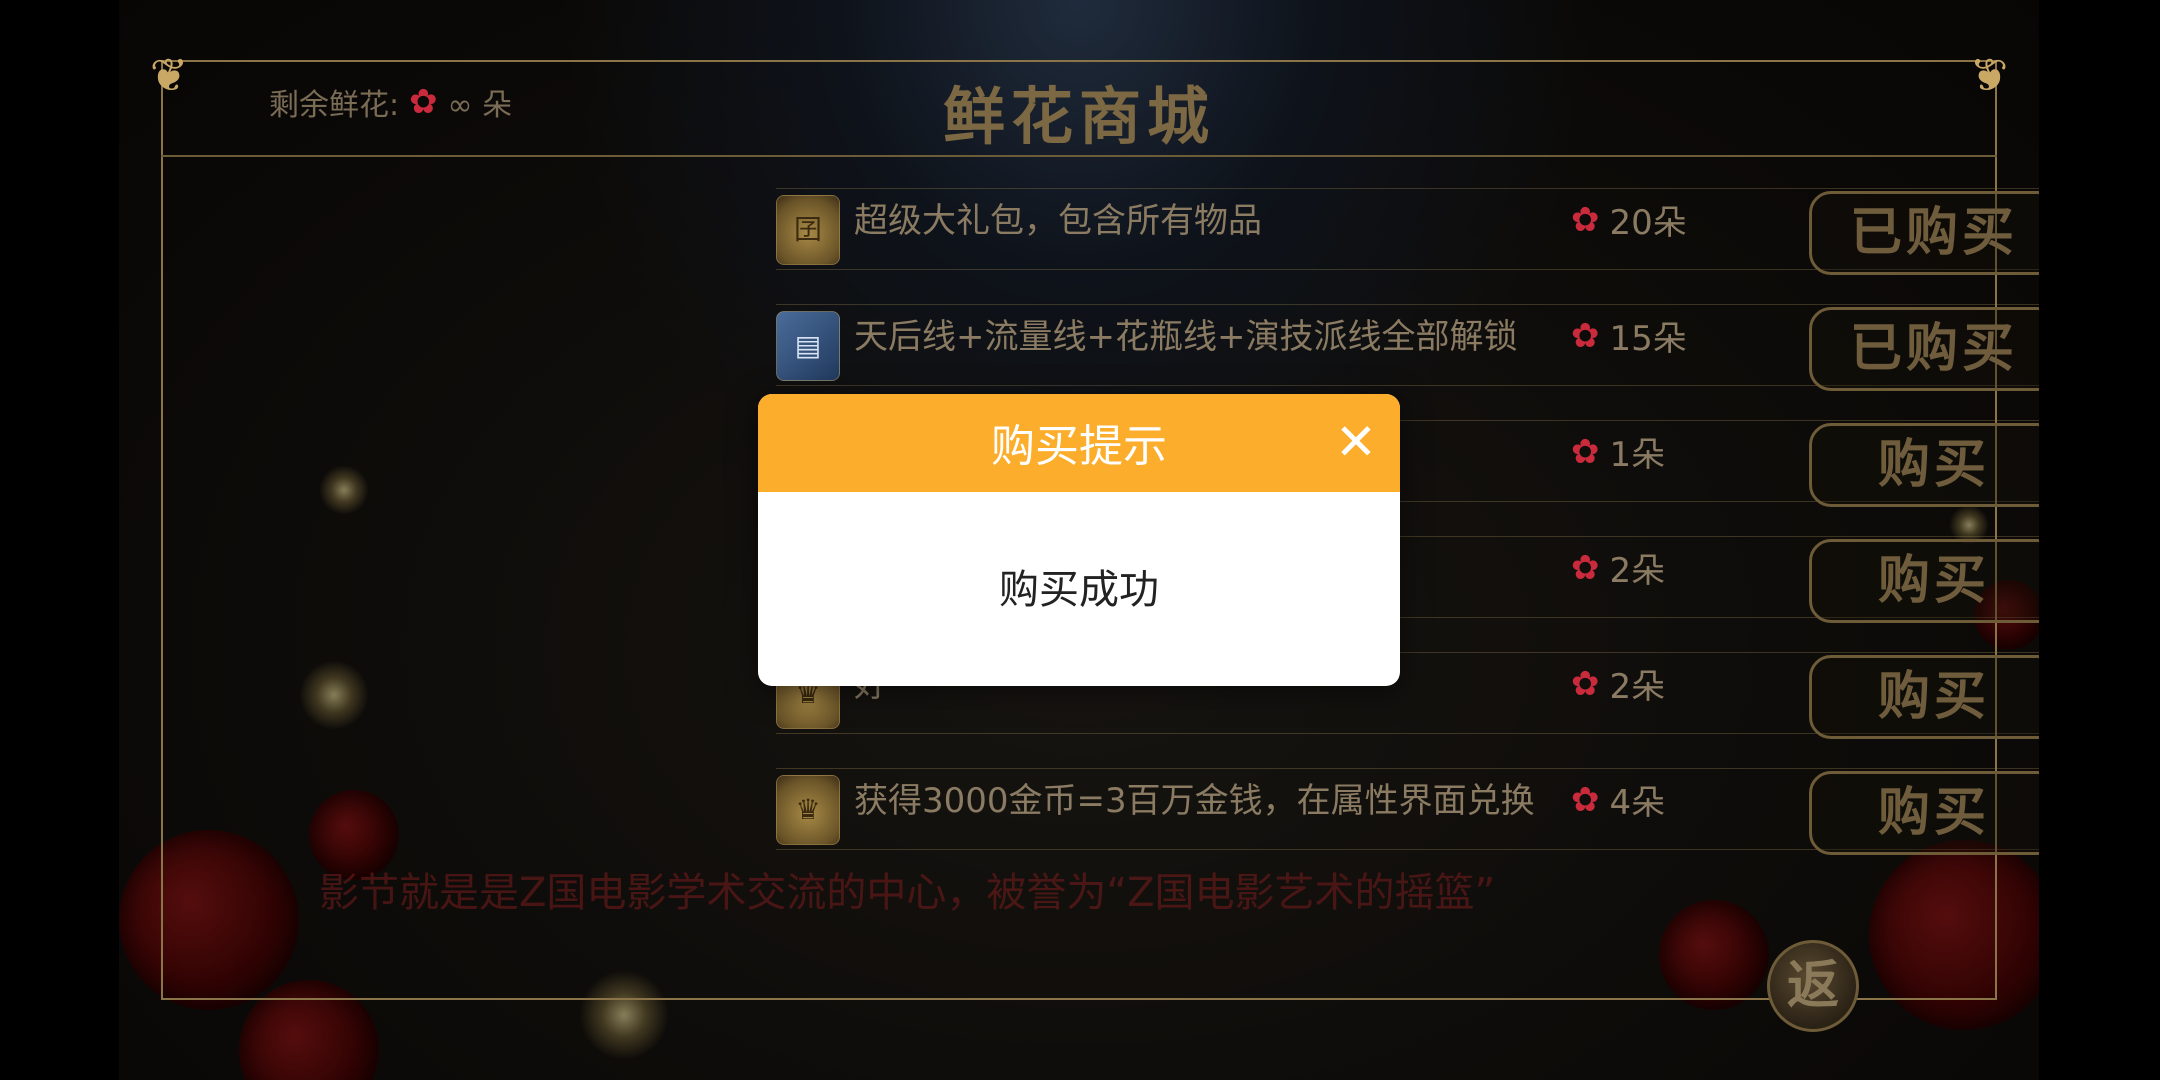 The width and height of the screenshot is (2160, 1080). Describe the element at coordinates (480, 105) in the screenshot. I see `remaining-value: ∞ 朵` at that location.